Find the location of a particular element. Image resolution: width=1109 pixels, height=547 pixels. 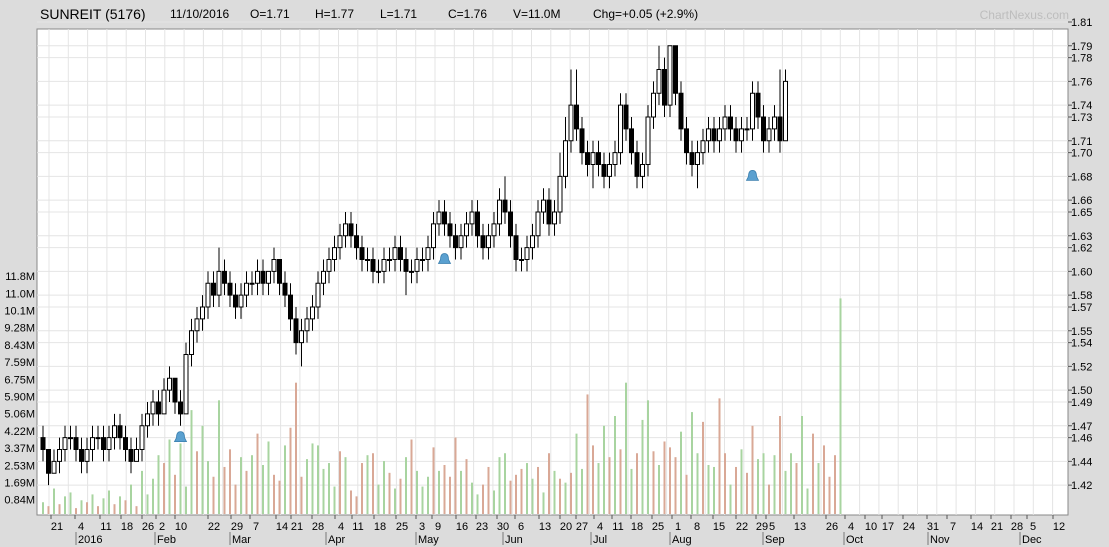

volume-tick-label: 9.28M is located at coordinates (19, 329).